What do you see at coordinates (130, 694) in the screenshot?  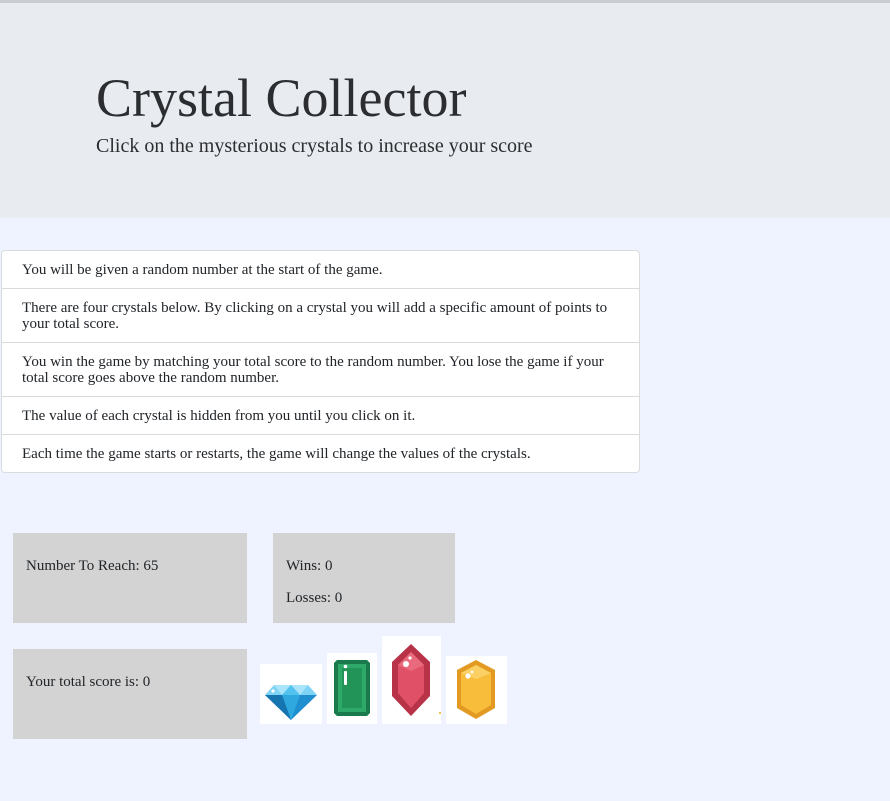 I see `total-score-panel: Your total score is: 0` at bounding box center [130, 694].